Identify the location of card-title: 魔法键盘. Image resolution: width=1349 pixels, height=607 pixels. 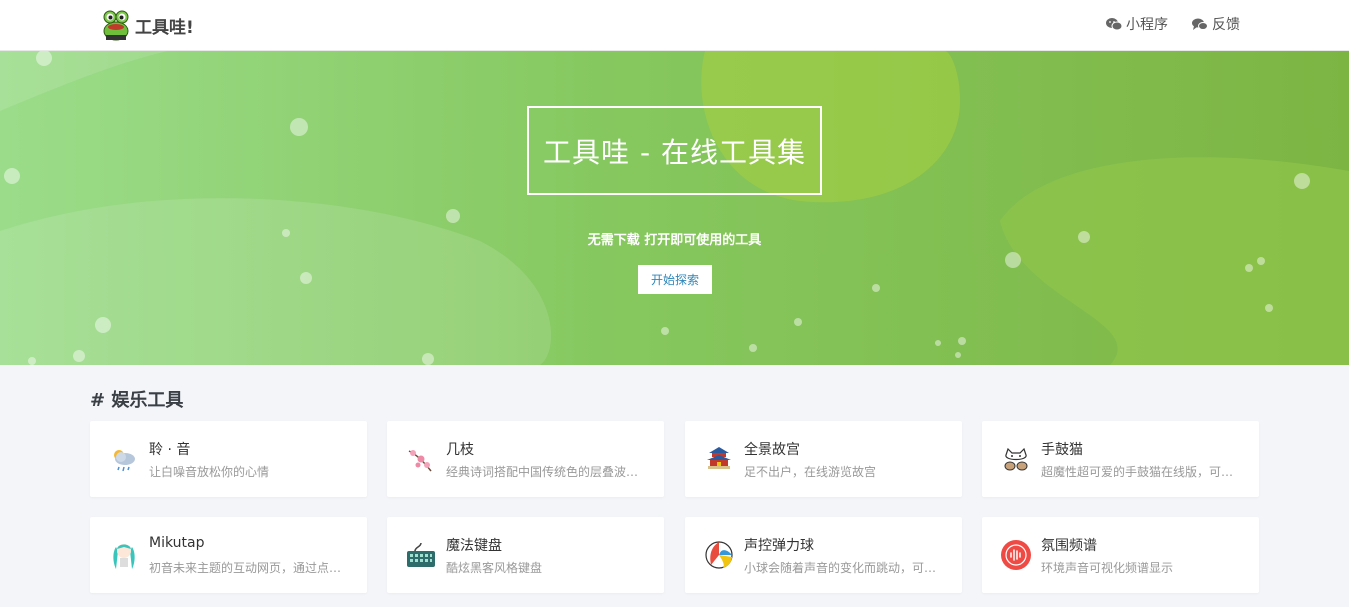
(474, 546).